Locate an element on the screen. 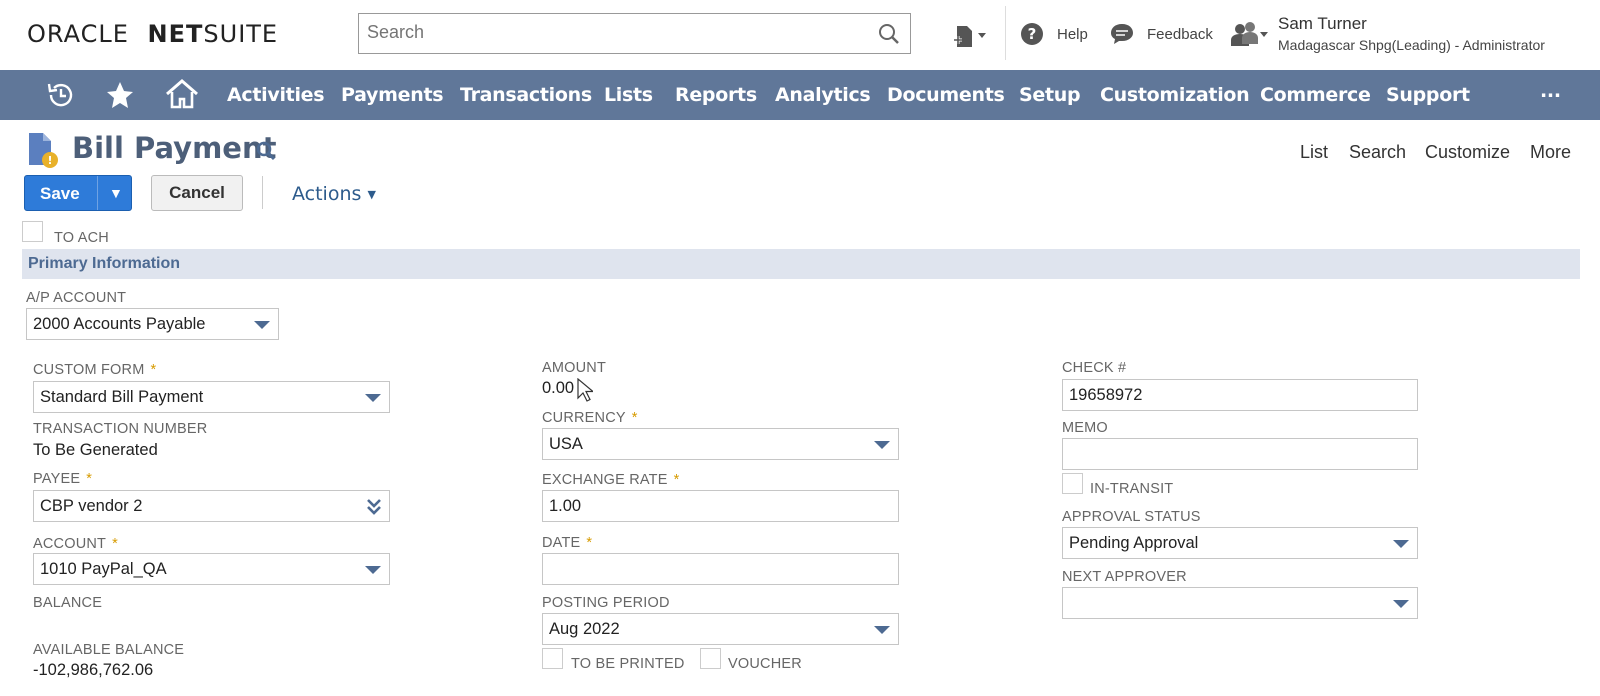 This screenshot has width=1600, height=696. posting-period-label: POSTING PERIOD is located at coordinates (606, 603).